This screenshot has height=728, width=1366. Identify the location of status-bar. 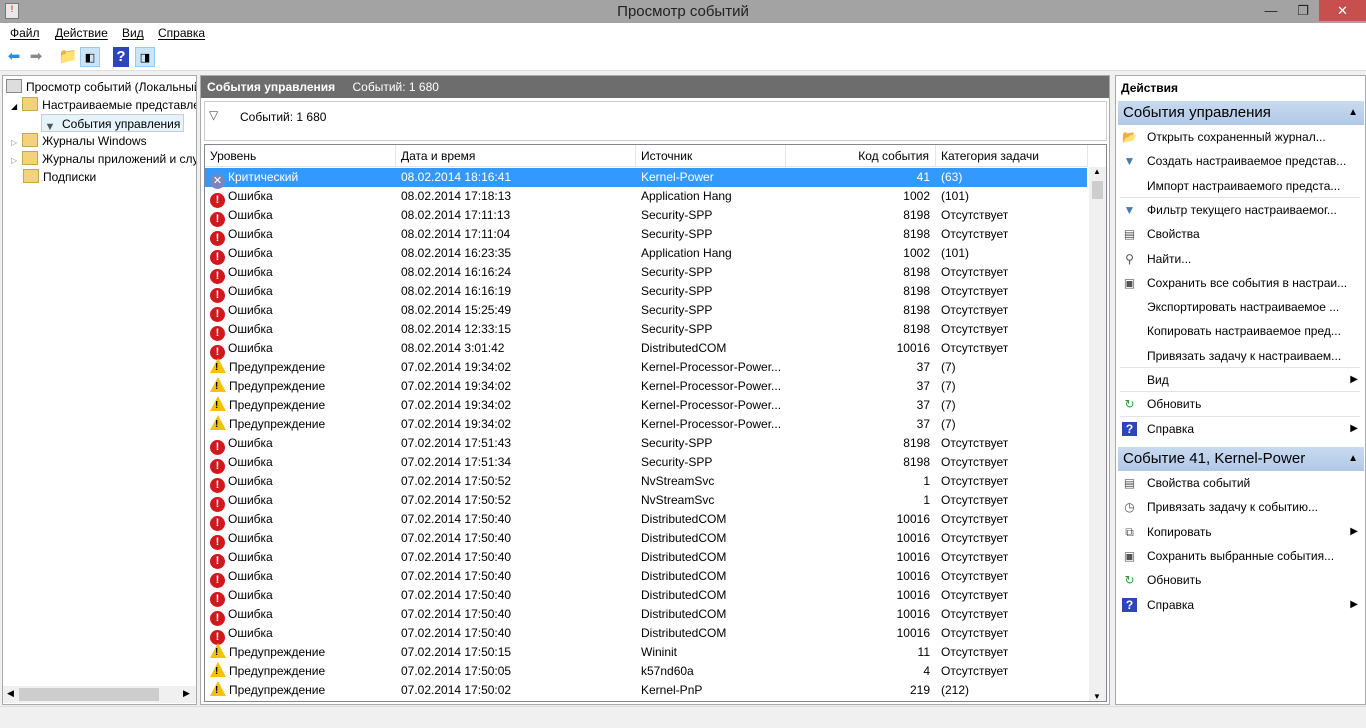
(683, 717).